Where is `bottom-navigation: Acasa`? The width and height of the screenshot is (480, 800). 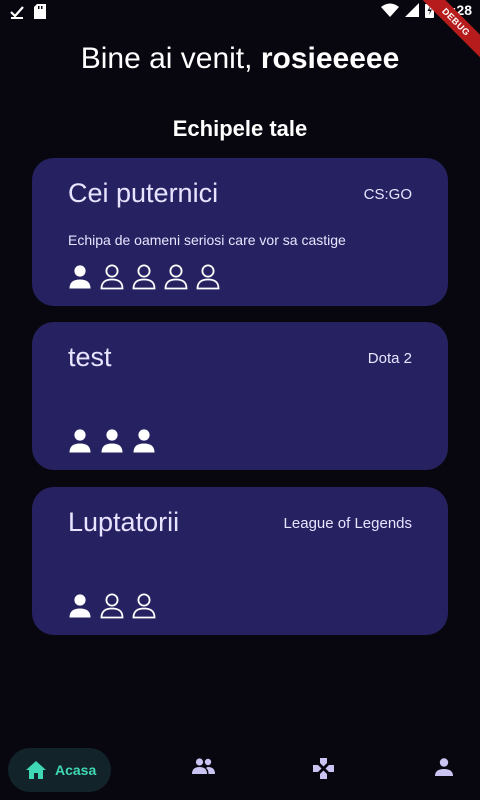
bottom-navigation: Acasa is located at coordinates (240, 770).